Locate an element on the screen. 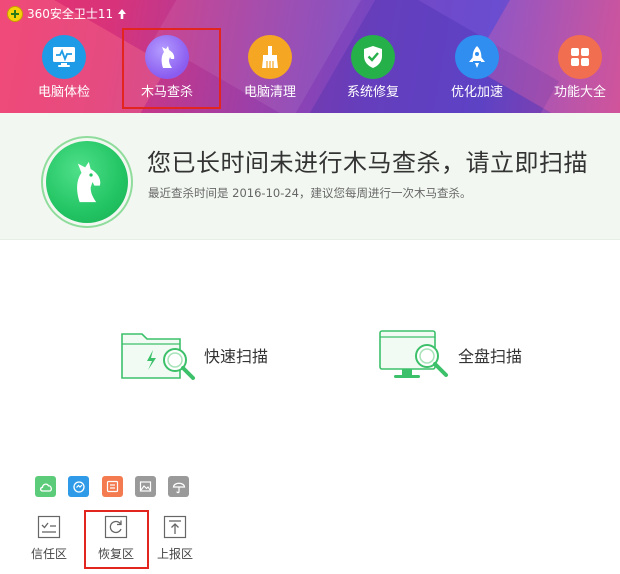 The height and width of the screenshot is (574, 620). monitor-pulse-icon is located at coordinates (64, 57).